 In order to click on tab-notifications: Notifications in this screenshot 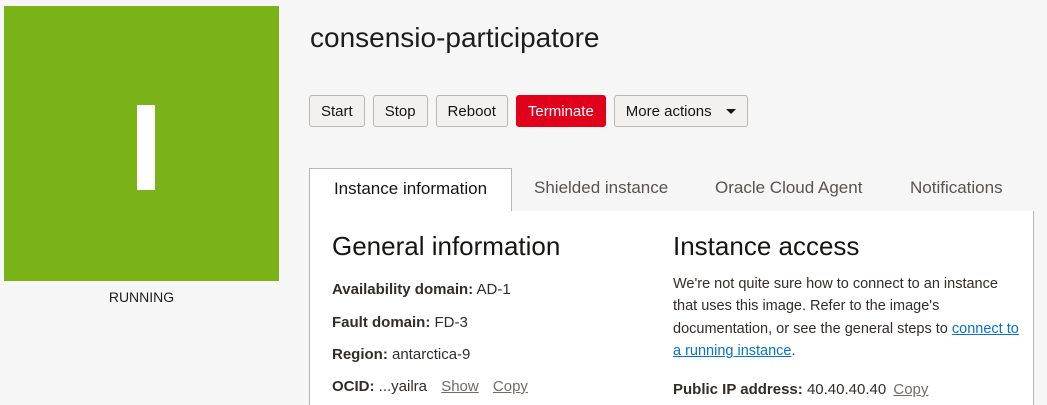, I will do `click(956, 189)`.